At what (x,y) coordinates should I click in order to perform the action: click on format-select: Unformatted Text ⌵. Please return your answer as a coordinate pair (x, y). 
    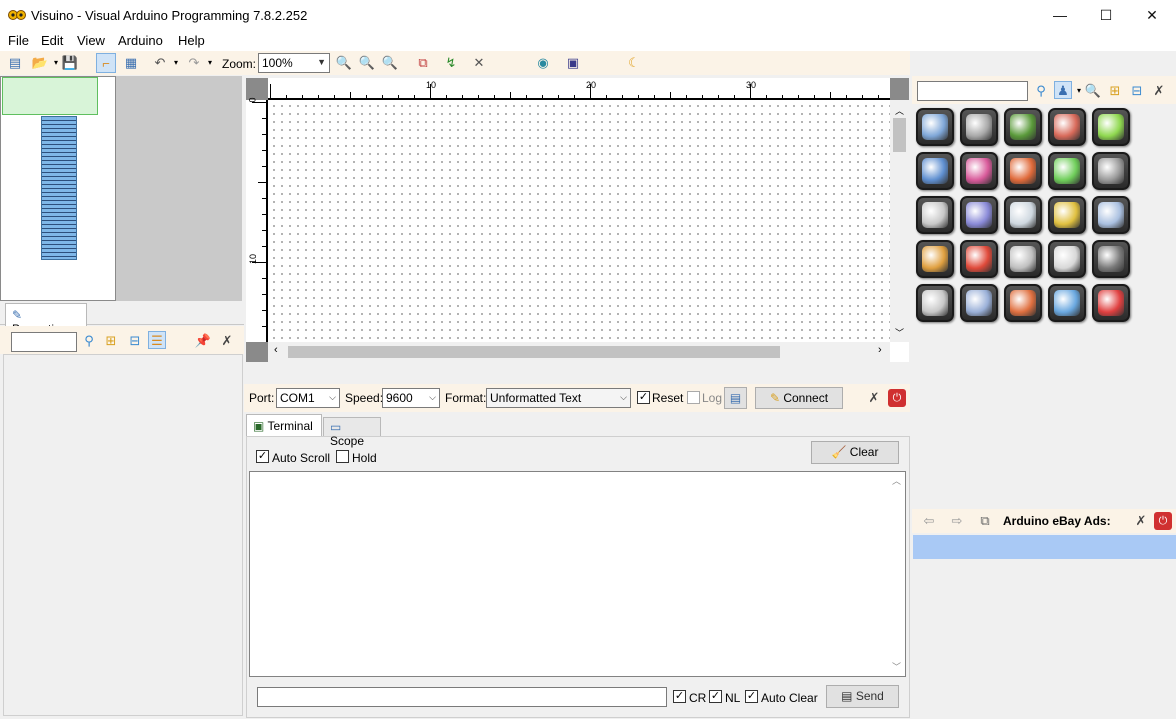
    Looking at the image, I should click on (558, 398).